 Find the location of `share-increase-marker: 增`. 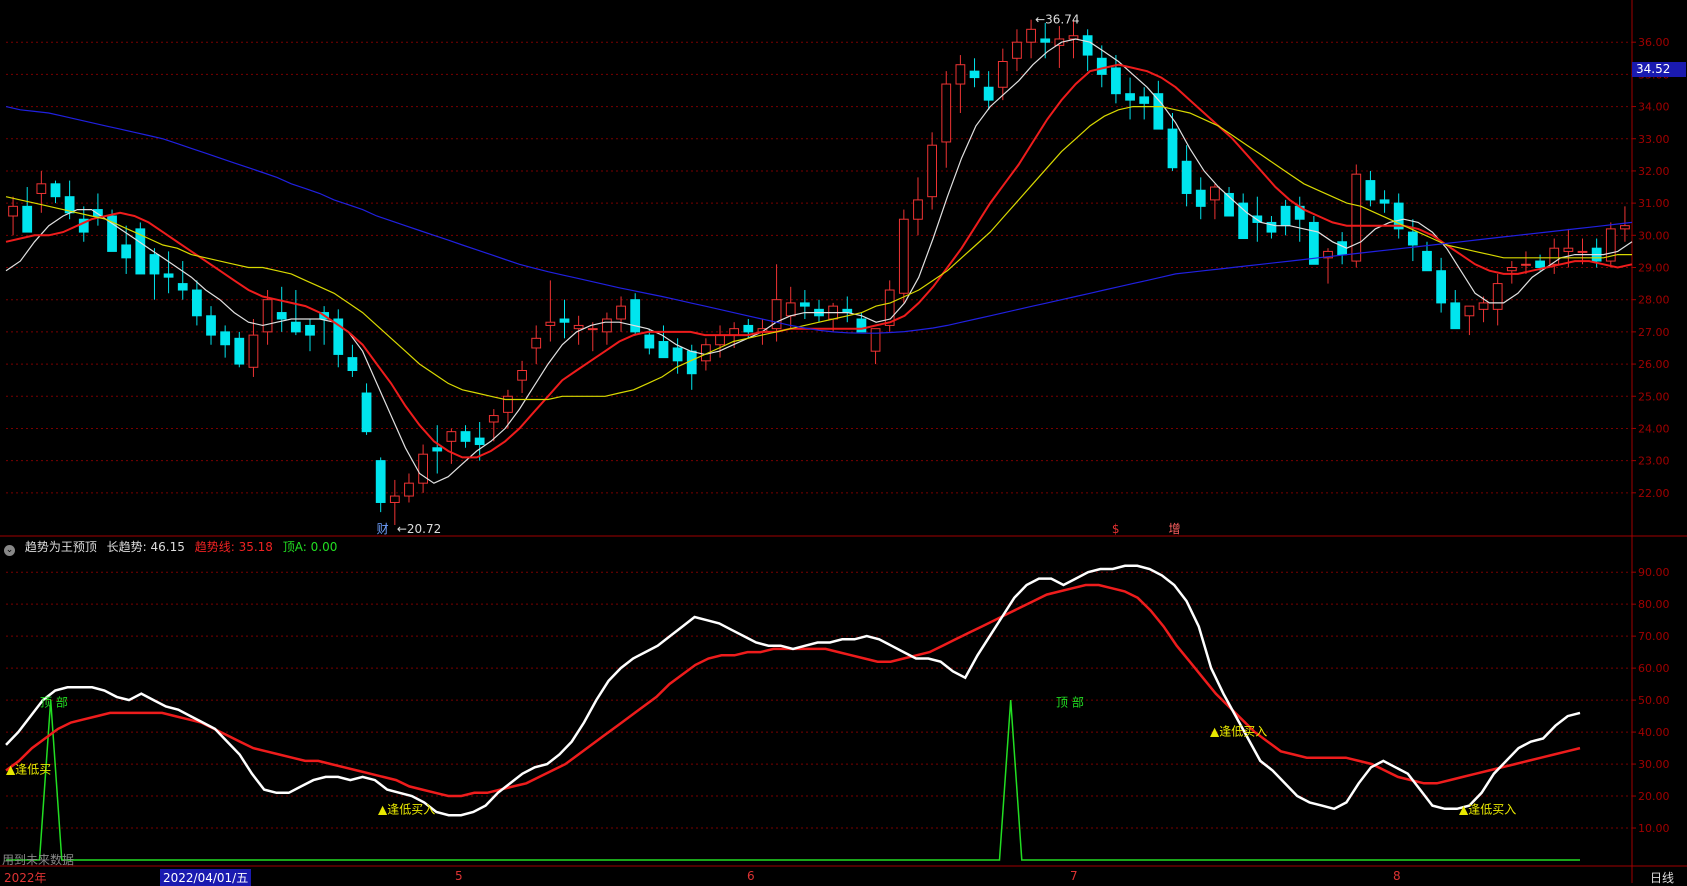

share-increase-marker: 增 is located at coordinates (1174, 529).